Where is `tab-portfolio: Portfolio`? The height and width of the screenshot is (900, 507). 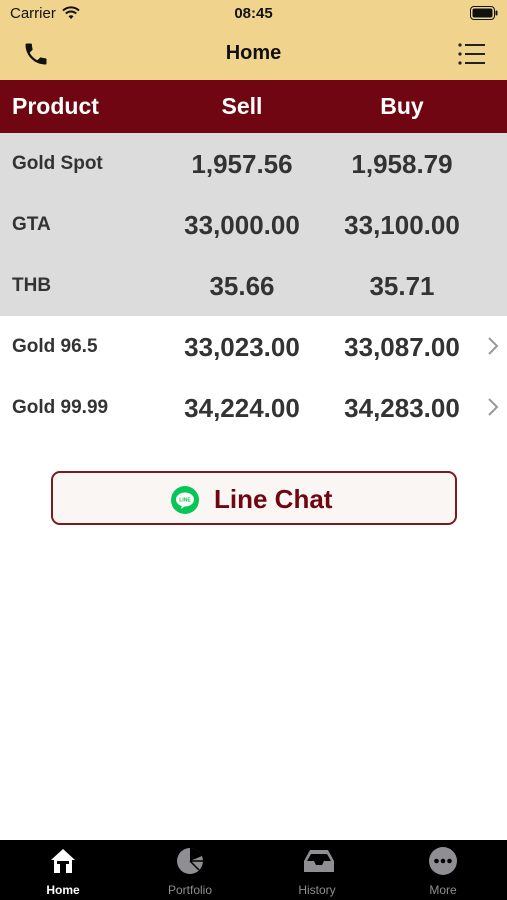
tab-portfolio: Portfolio is located at coordinates (190, 870).